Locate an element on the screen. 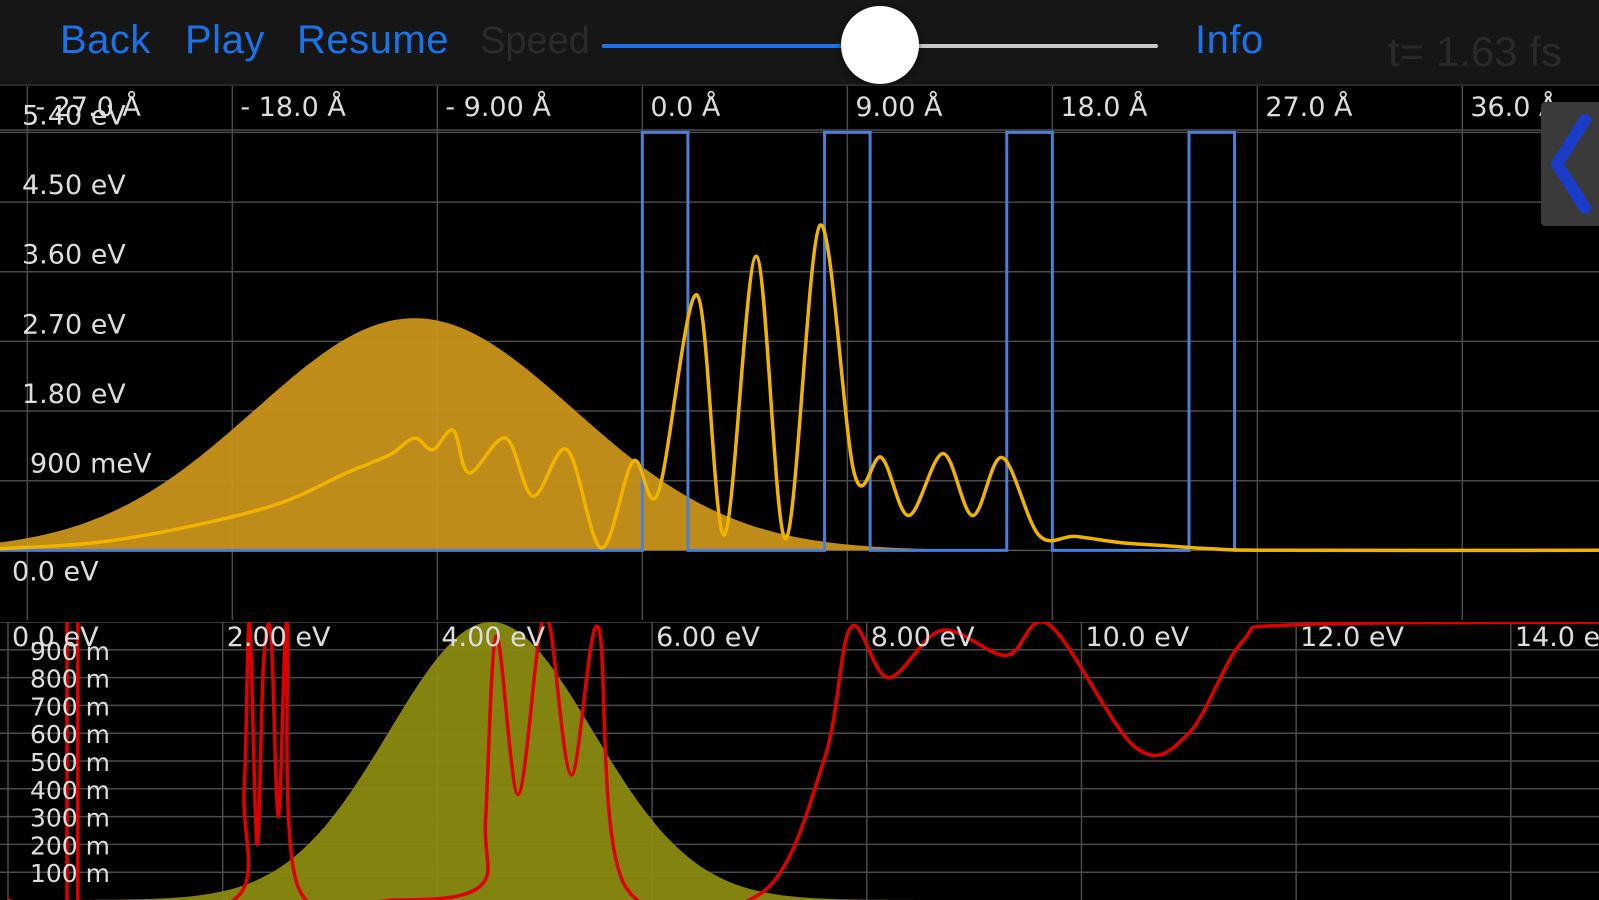  y-tick-label: 900 m is located at coordinates (70, 651).